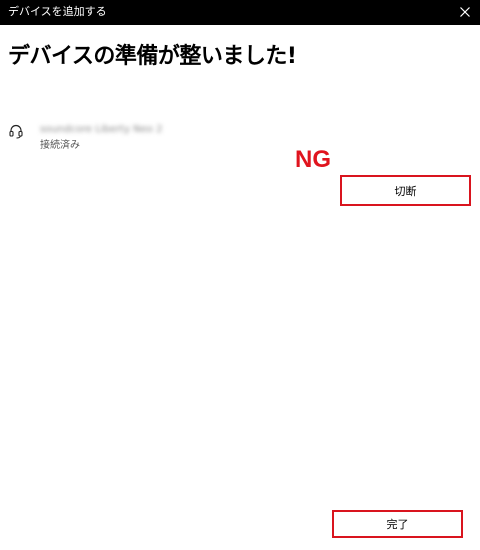 This screenshot has width=480, height=550. I want to click on disconnect-button: 切断, so click(405, 190).